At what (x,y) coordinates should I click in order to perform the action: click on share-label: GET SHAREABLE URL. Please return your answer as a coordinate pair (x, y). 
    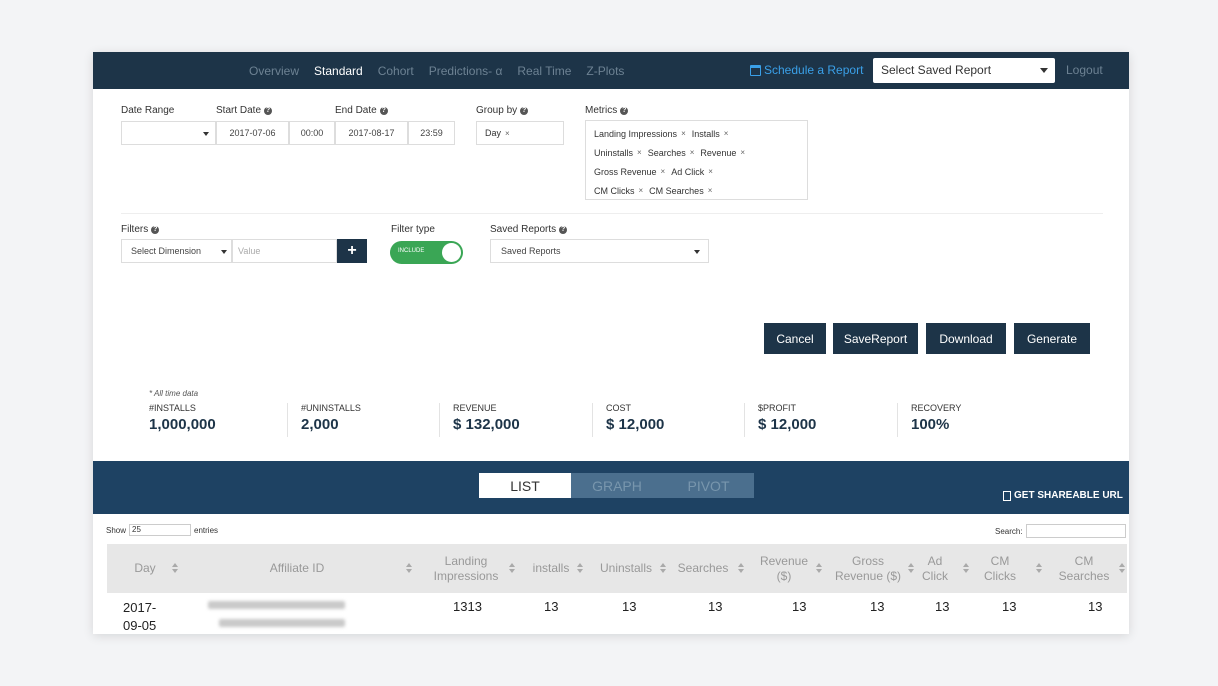
    Looking at the image, I should click on (1068, 495).